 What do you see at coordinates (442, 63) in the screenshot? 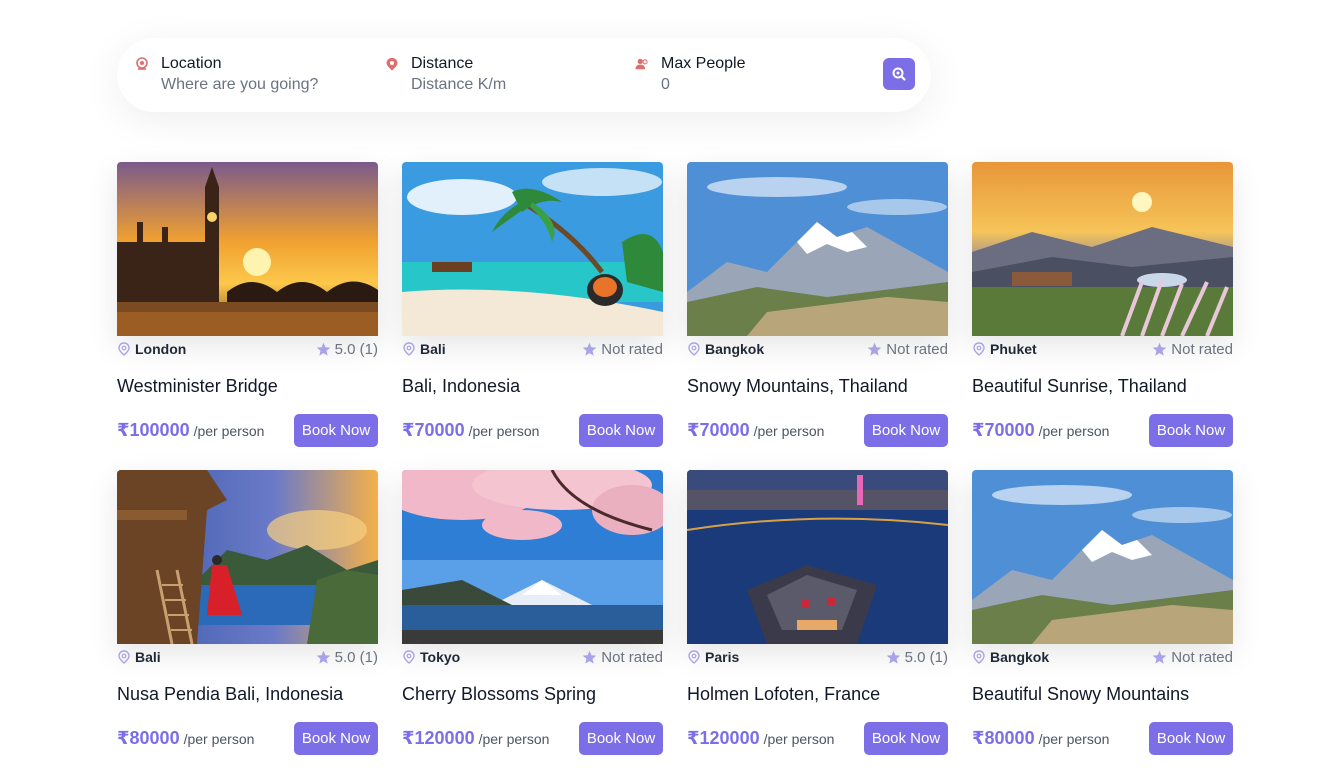
I see `distance-label: Distance` at bounding box center [442, 63].